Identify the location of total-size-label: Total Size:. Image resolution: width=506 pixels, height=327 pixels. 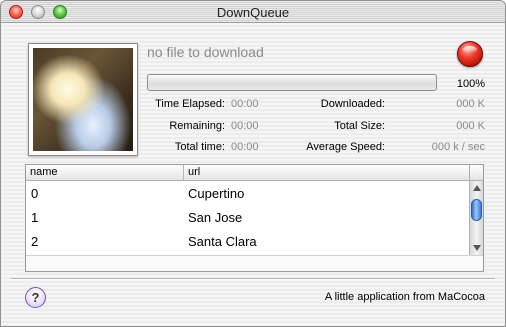
(359, 126).